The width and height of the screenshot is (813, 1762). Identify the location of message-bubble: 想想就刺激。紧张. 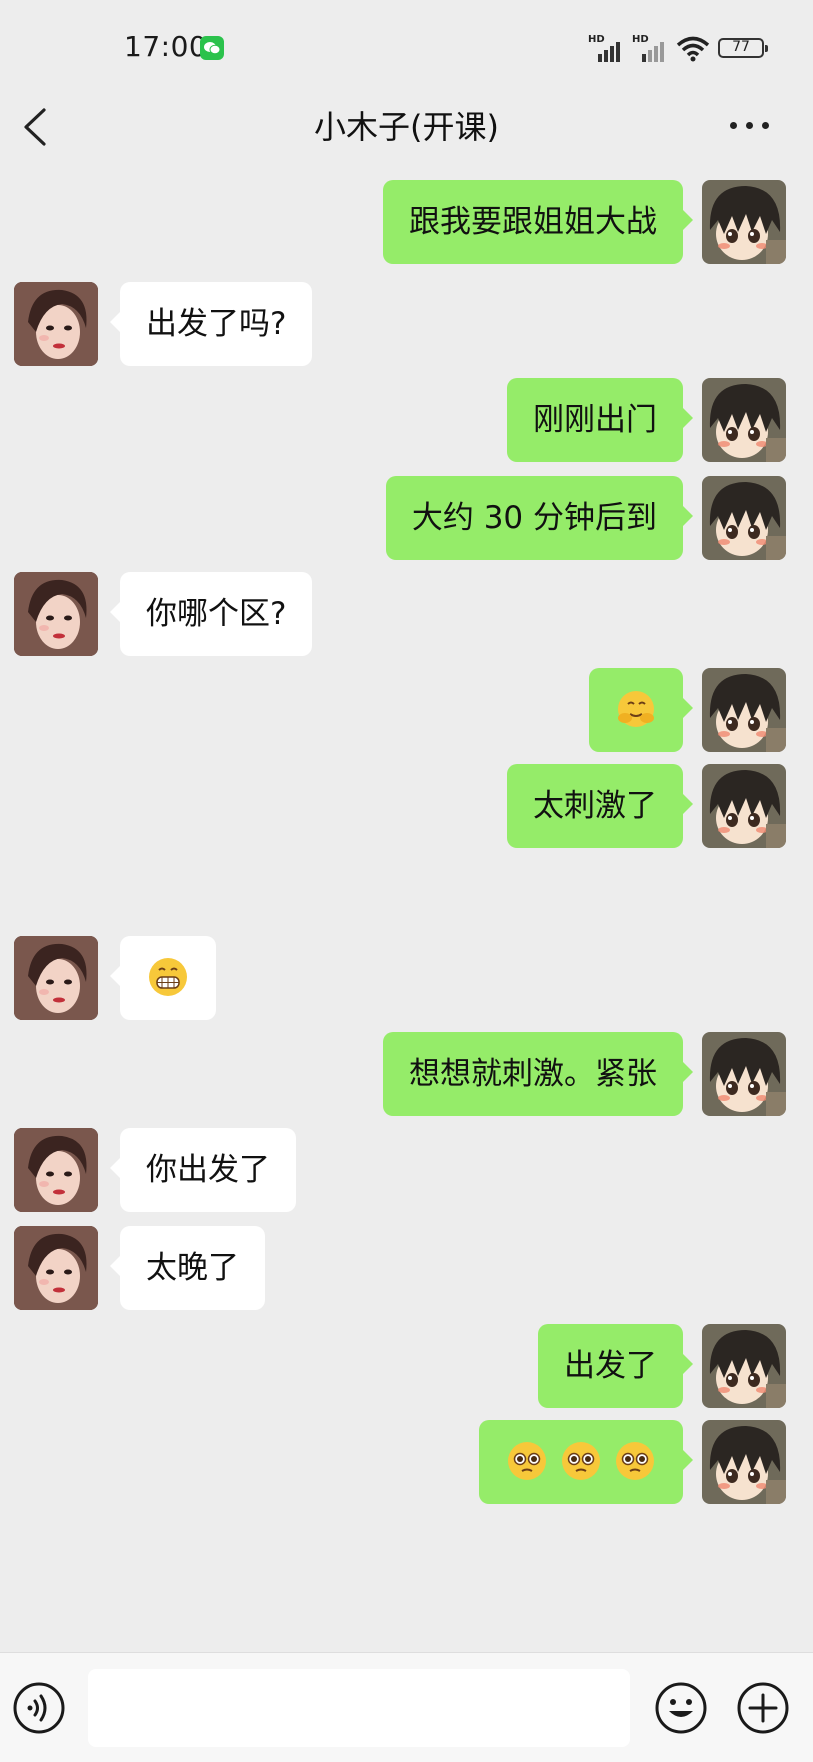
(538, 1074).